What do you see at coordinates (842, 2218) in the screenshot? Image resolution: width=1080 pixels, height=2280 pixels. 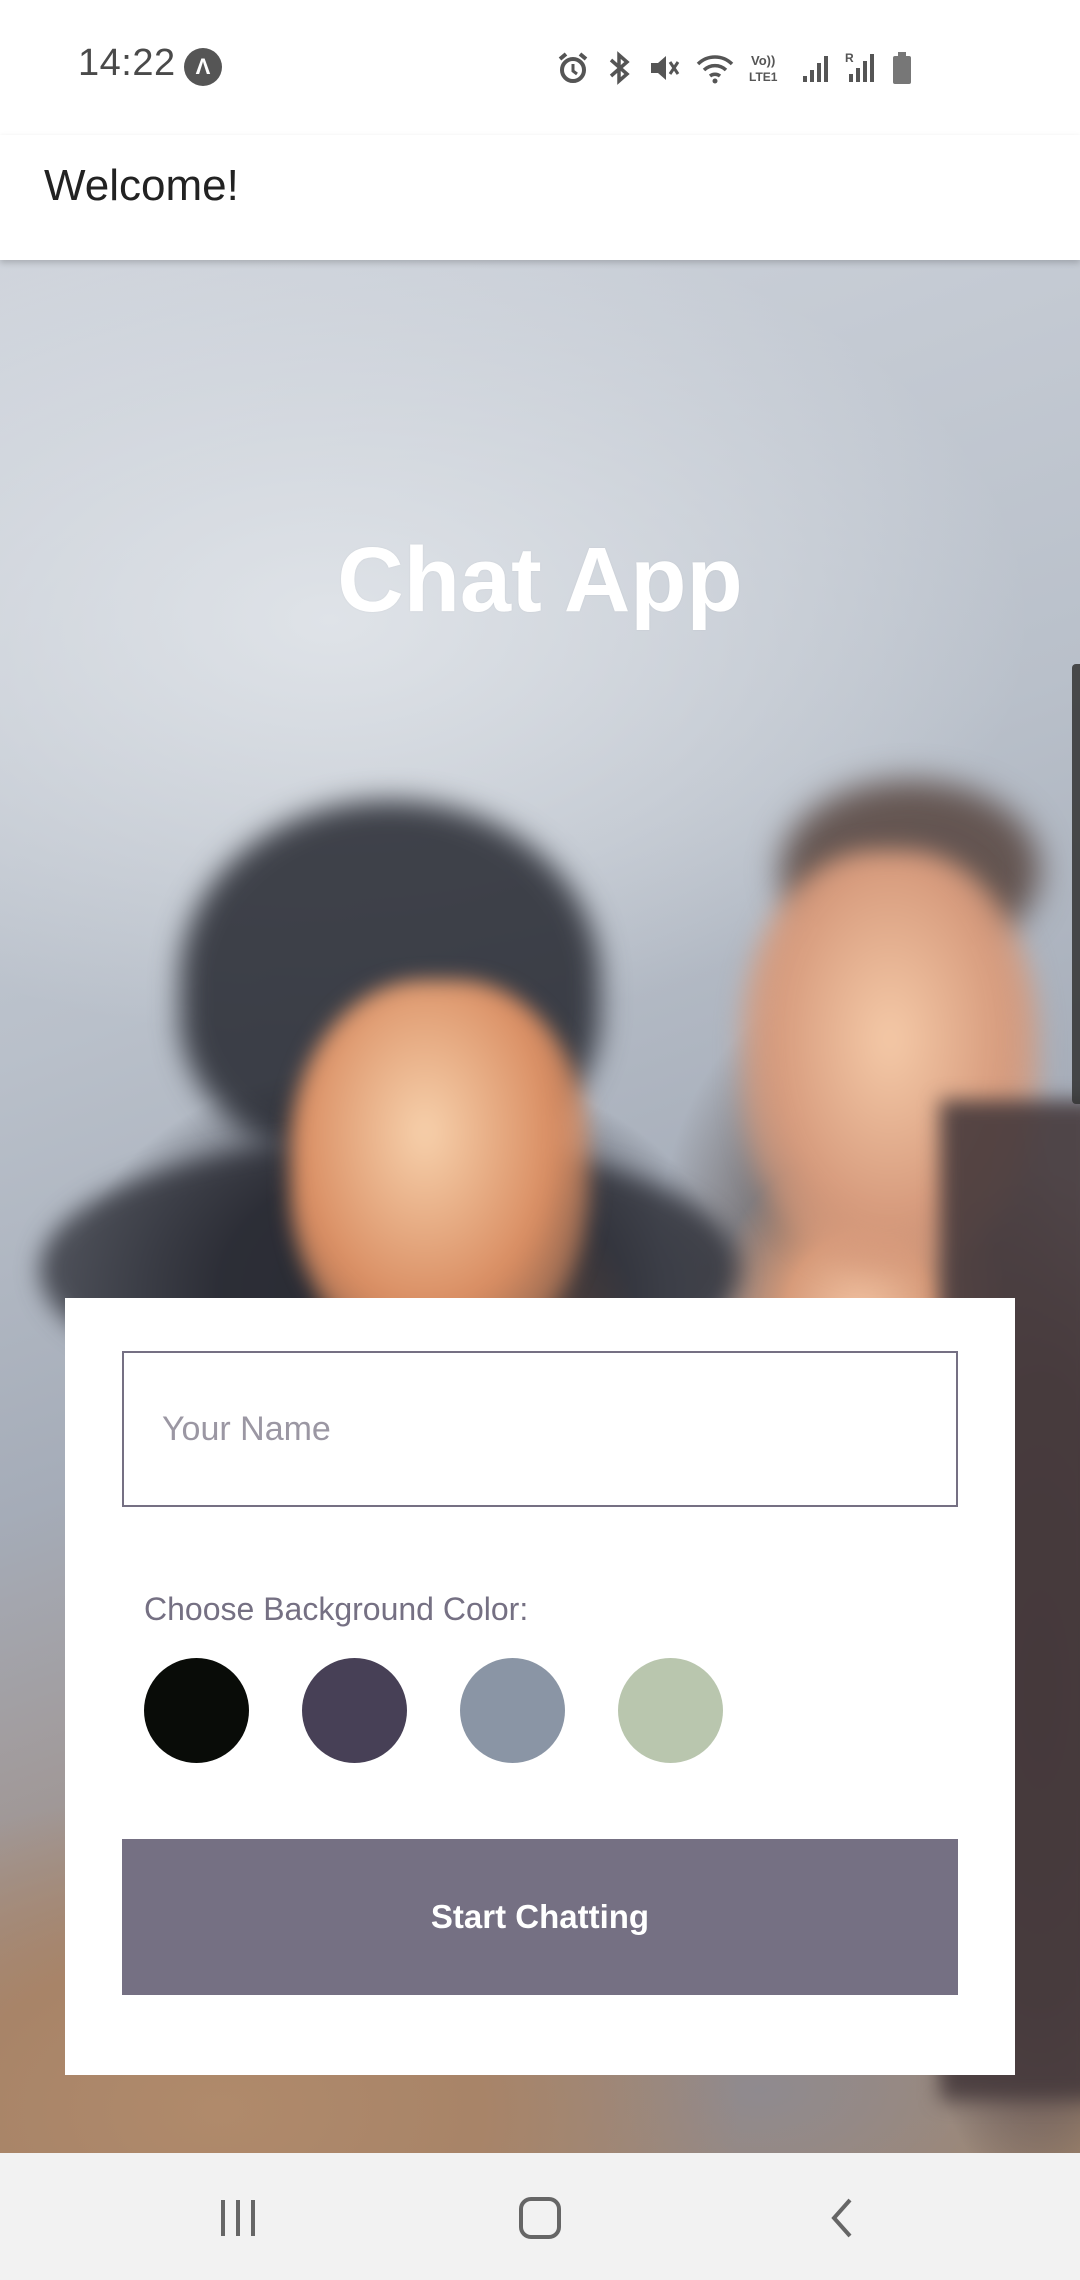 I see `back-icon` at bounding box center [842, 2218].